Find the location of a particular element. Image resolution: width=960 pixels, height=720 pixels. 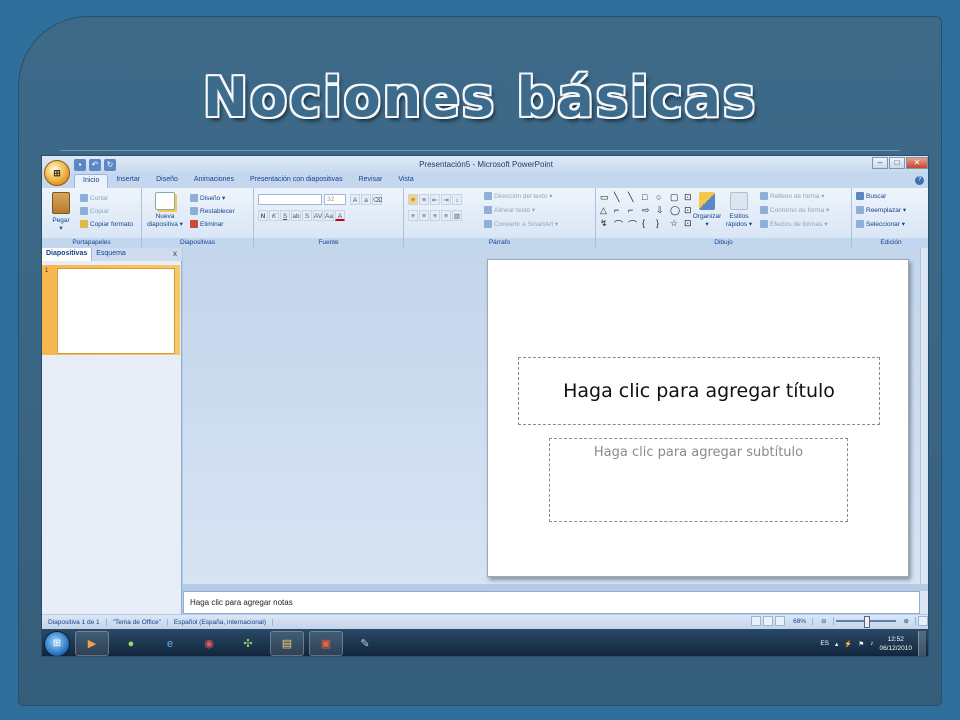

close-icon: x is located at coordinates (175, 253).